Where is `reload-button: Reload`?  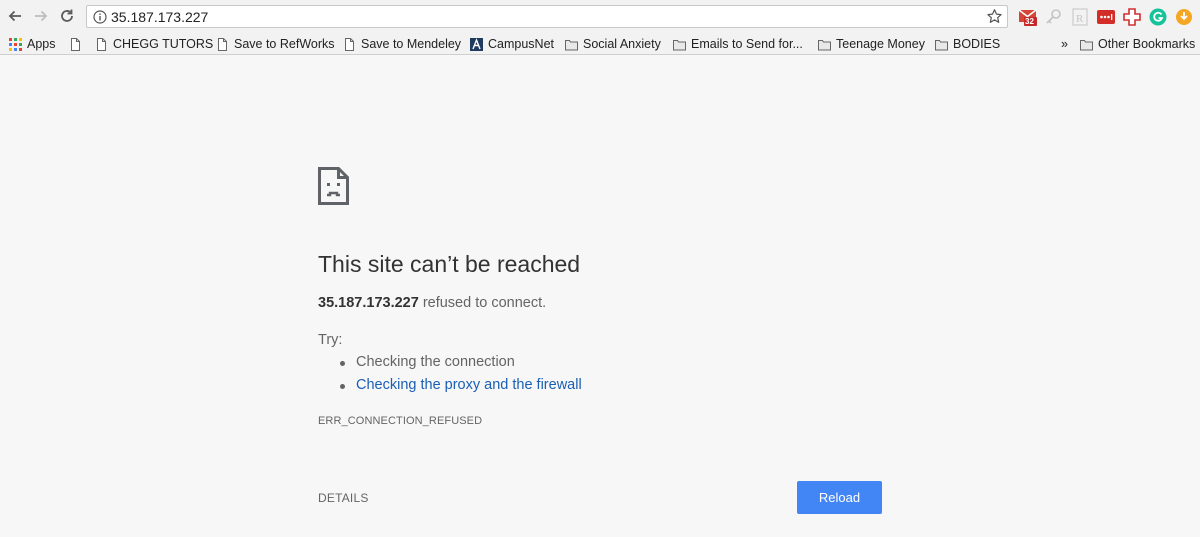 reload-button: Reload is located at coordinates (839, 497).